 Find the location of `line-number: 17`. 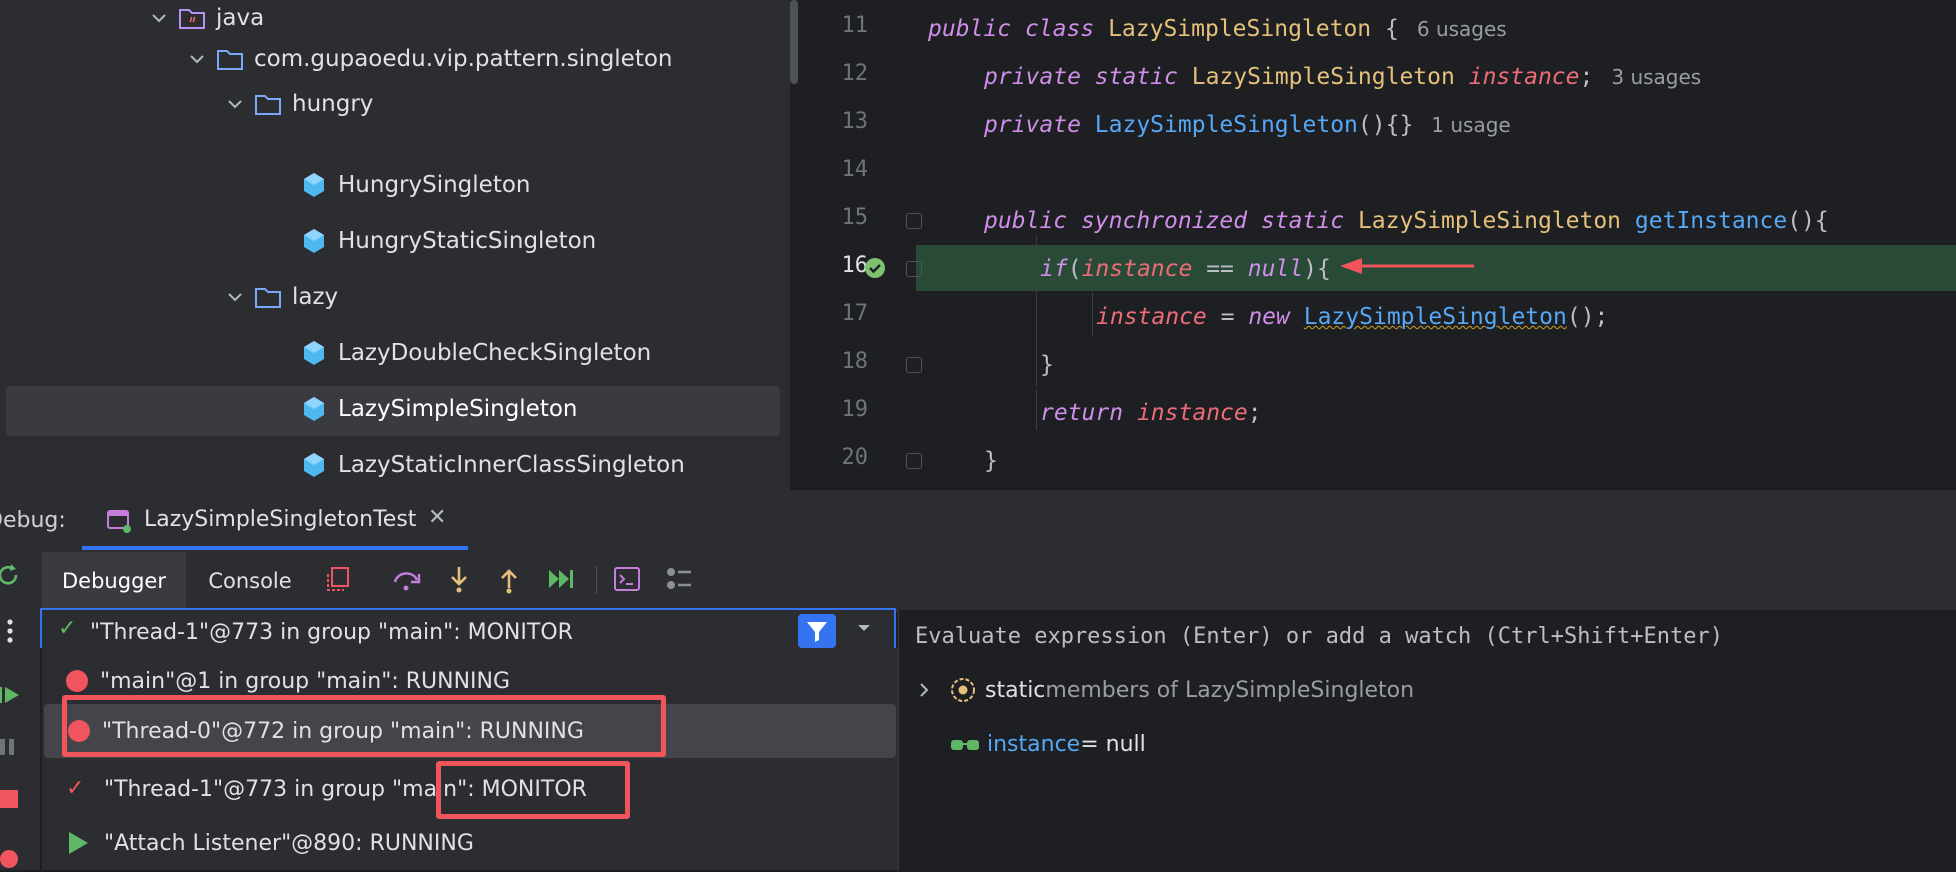

line-number: 17 is located at coordinates (855, 313).